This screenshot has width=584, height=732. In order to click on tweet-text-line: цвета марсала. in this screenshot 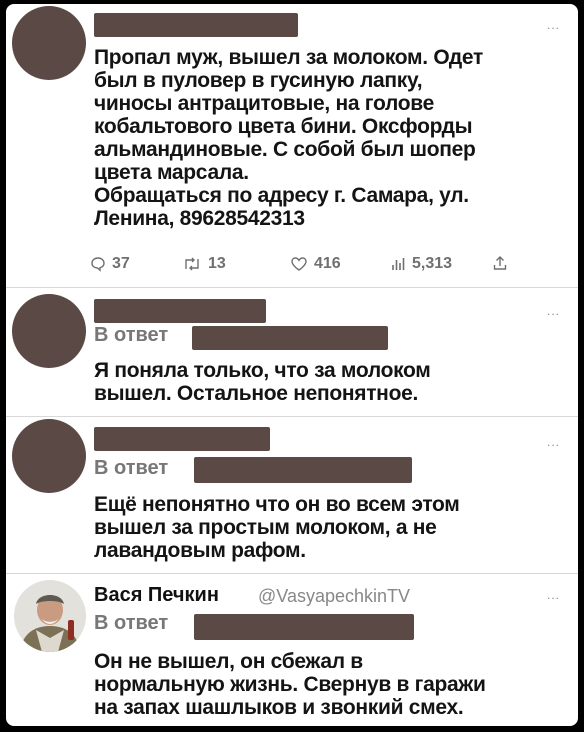, I will do `click(171, 172)`.